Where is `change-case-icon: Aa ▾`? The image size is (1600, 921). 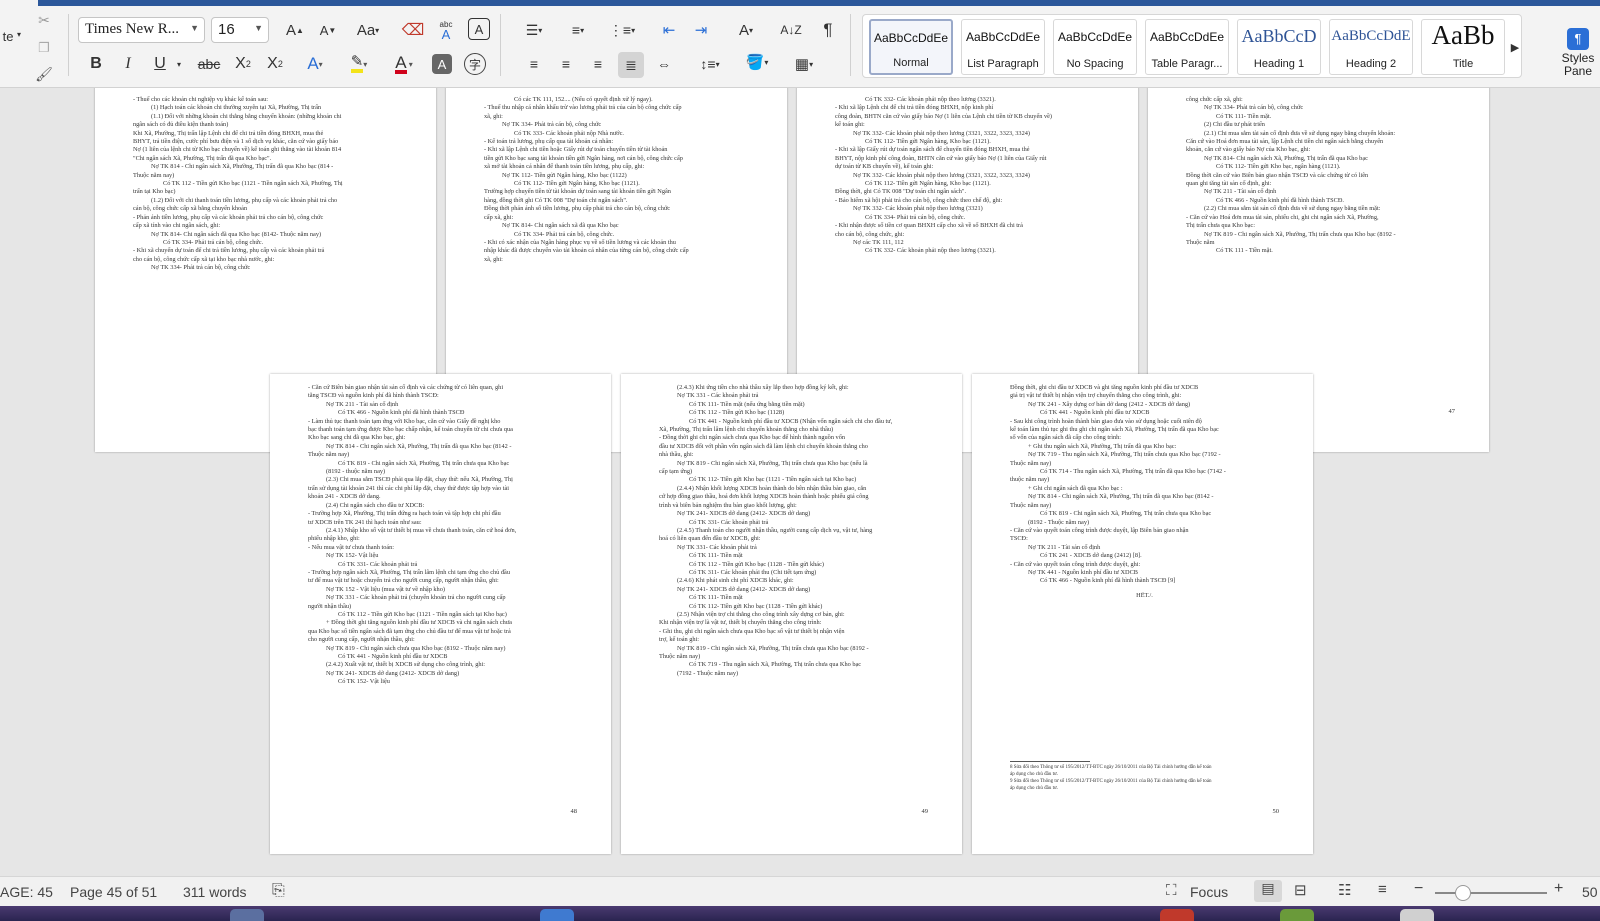
change-case-icon: Aa ▾ is located at coordinates (368, 30).